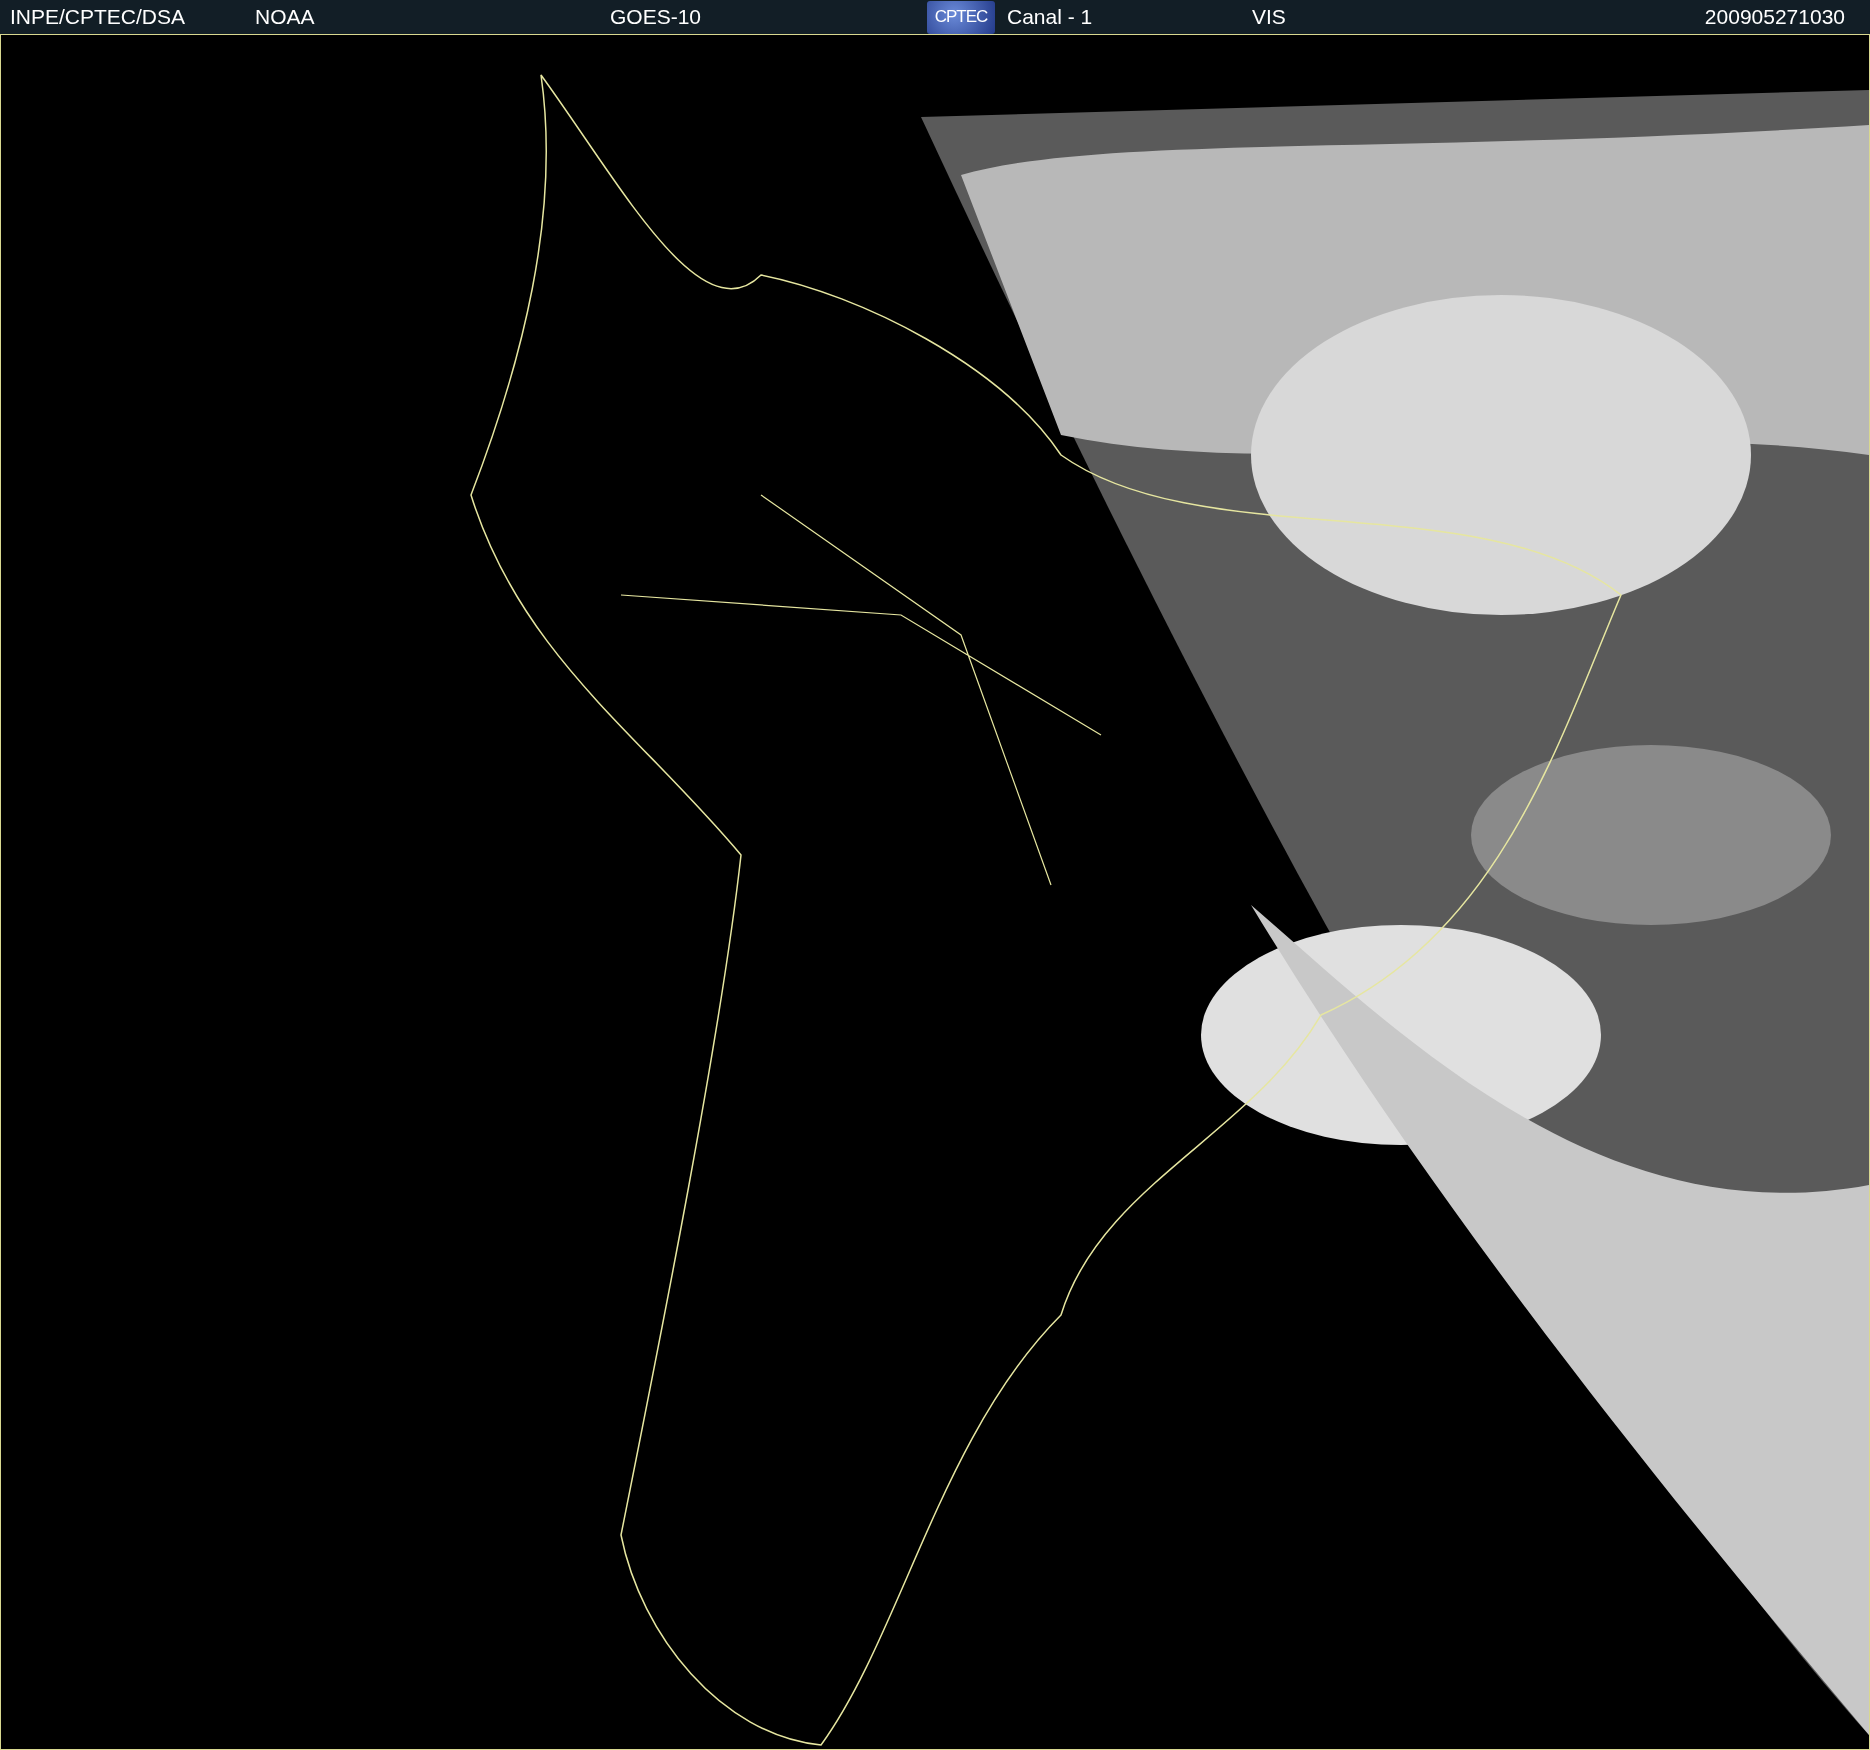  I want to click on band-label: VIS, so click(1269, 17).